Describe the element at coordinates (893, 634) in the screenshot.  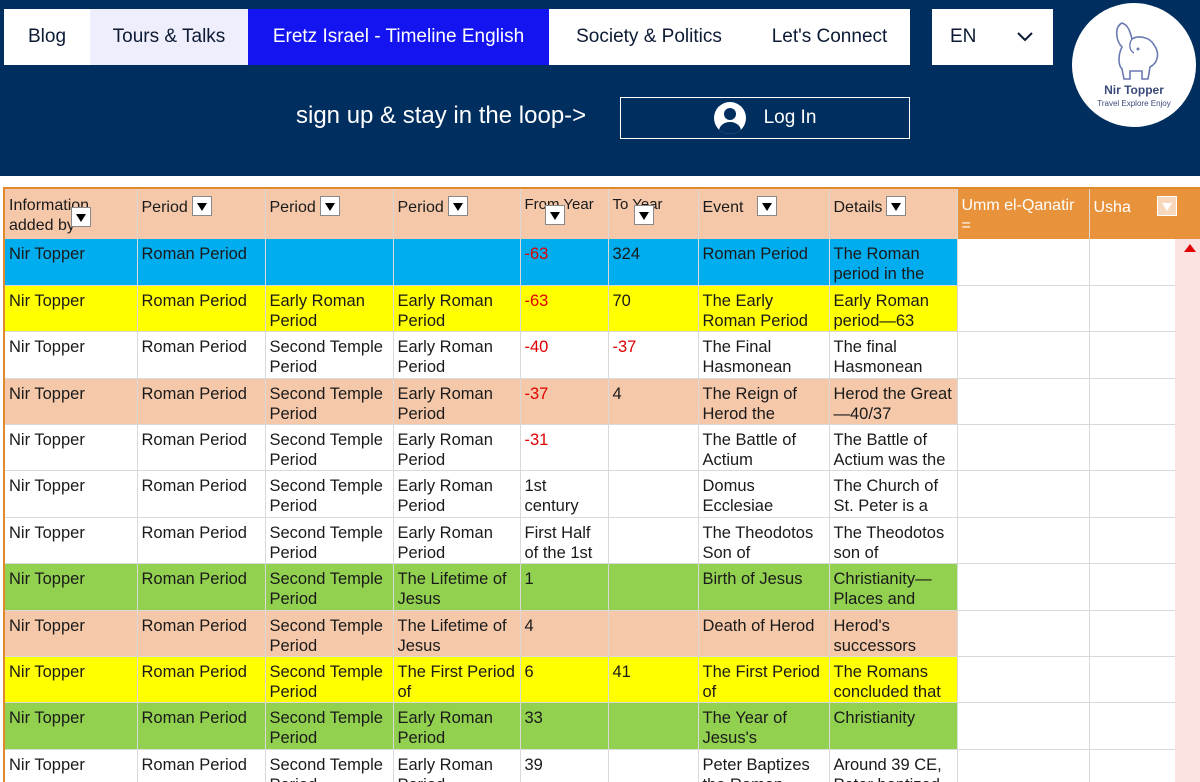
I see `cell-details: Herod's successors` at that location.